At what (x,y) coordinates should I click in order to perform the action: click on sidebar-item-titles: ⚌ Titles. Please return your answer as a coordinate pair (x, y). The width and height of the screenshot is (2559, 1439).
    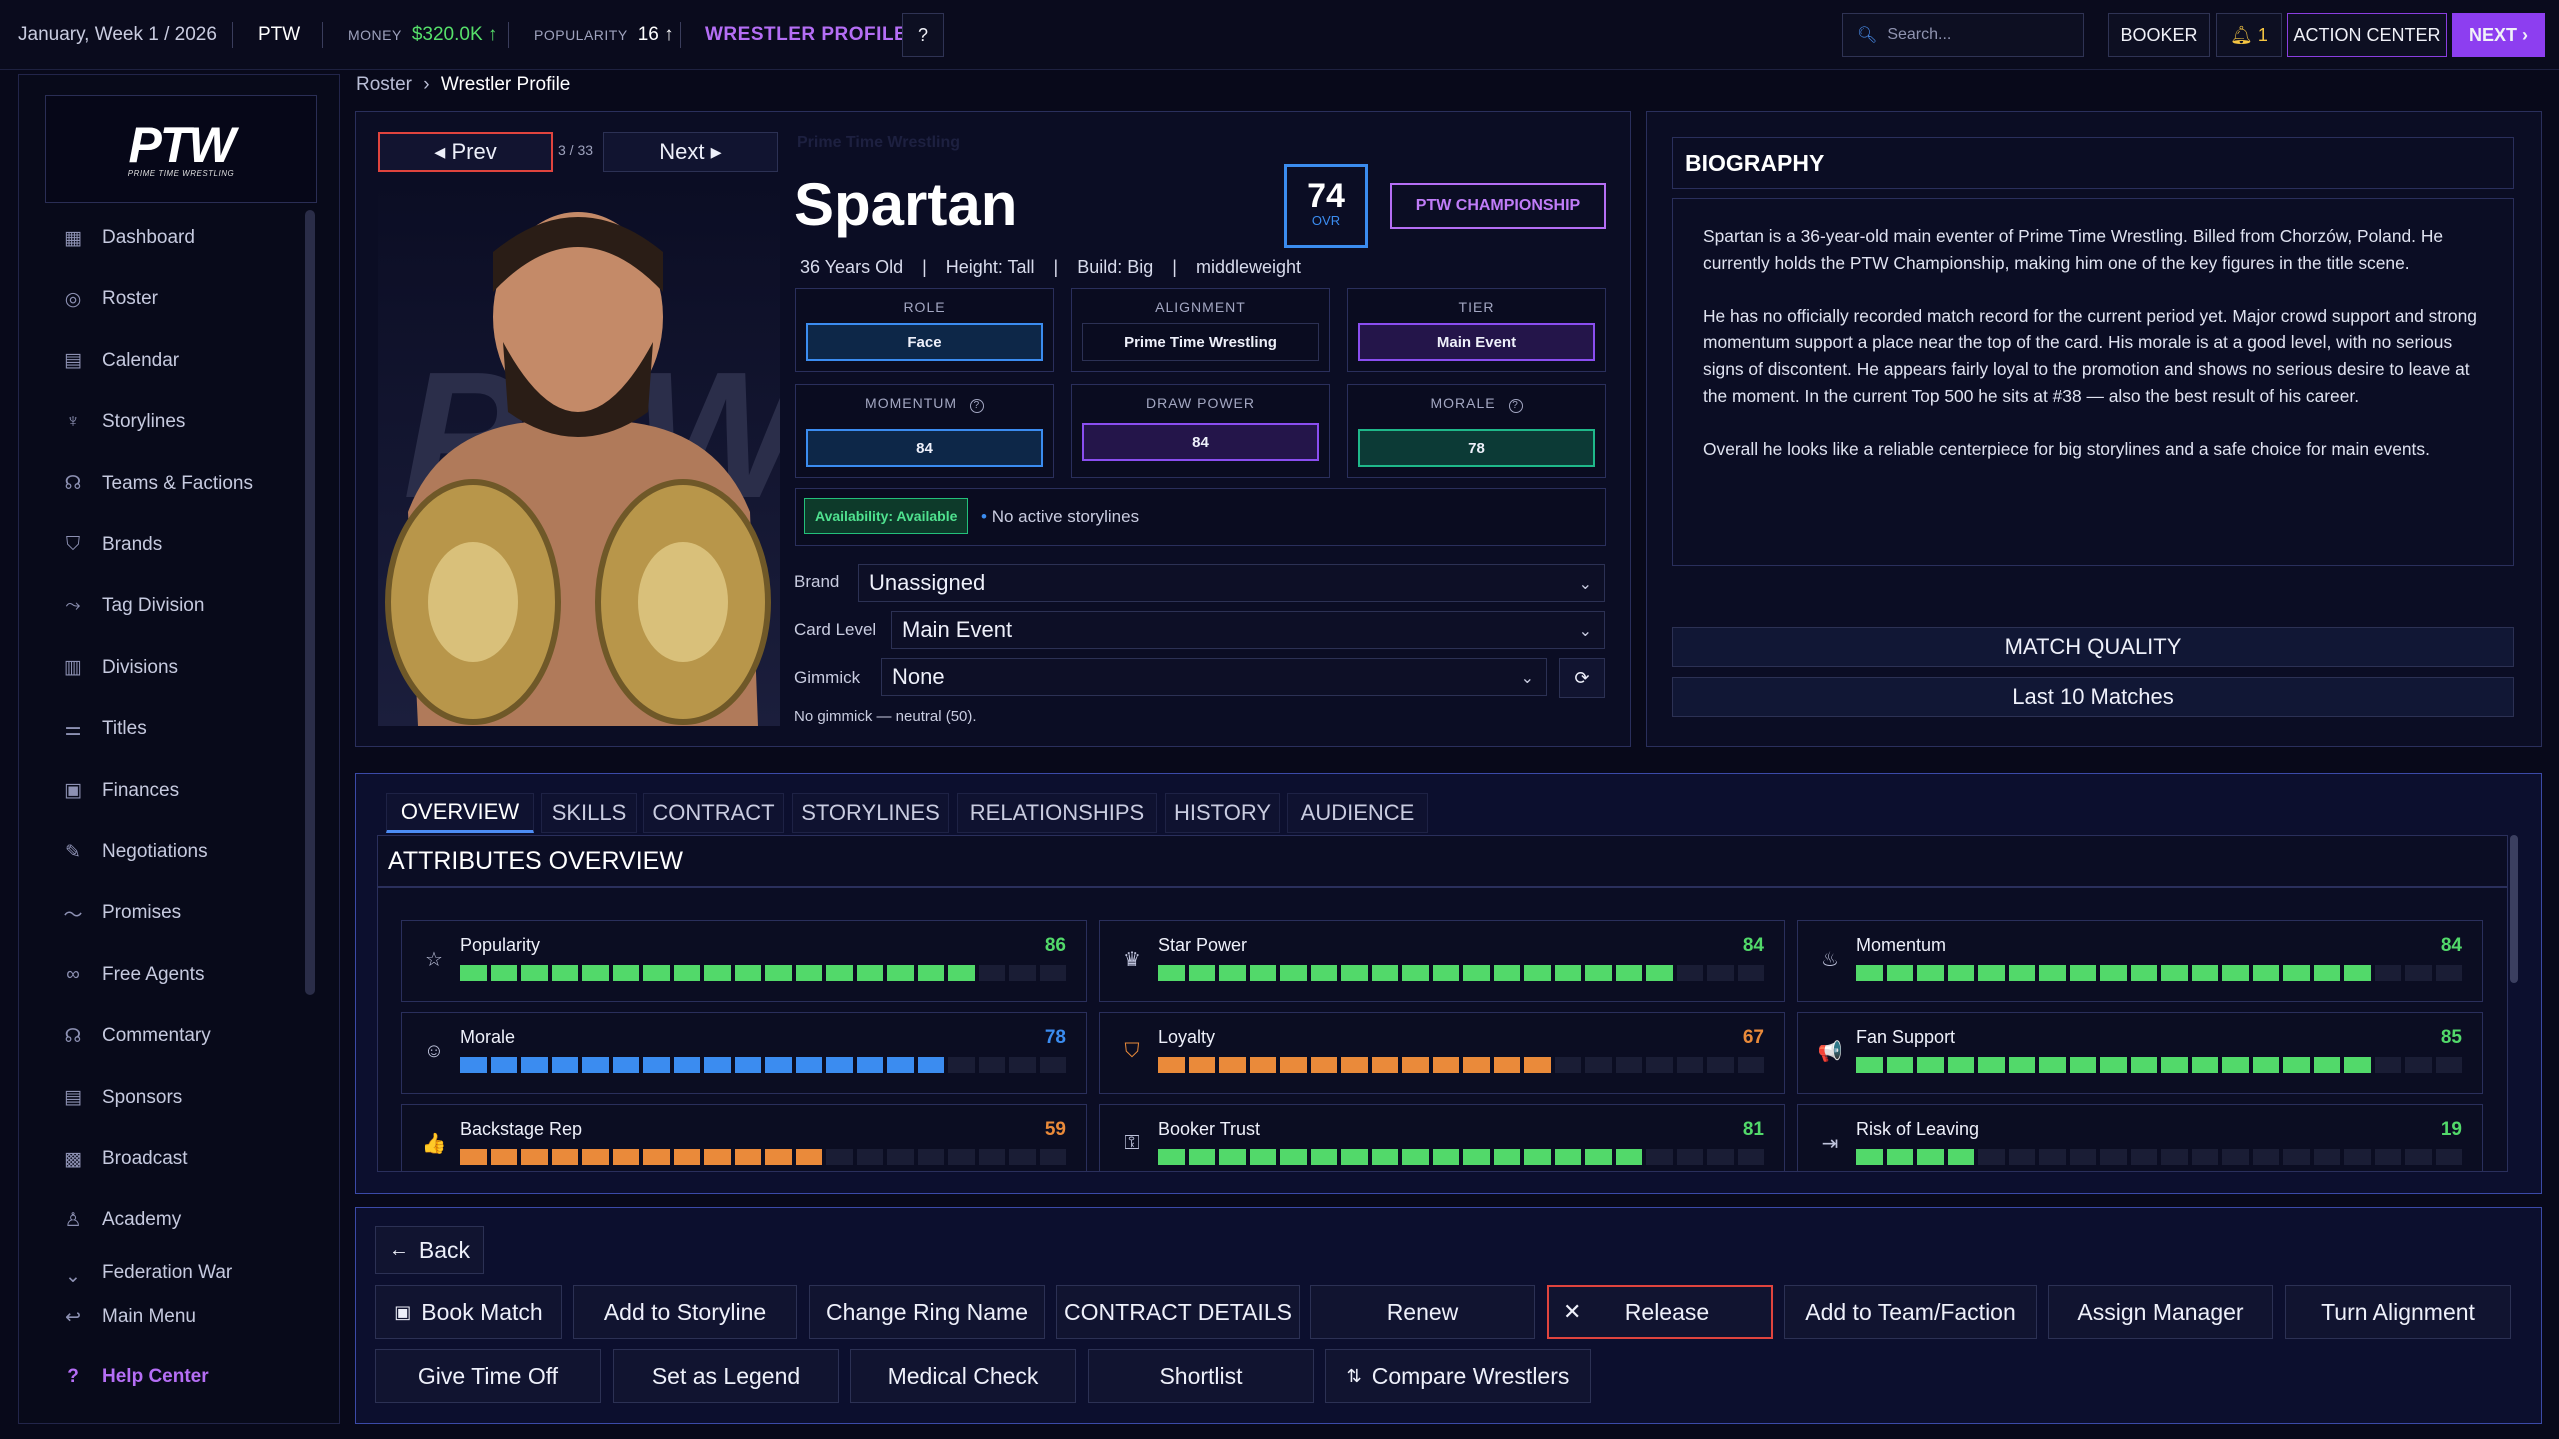
    Looking at the image, I should click on (102, 729).